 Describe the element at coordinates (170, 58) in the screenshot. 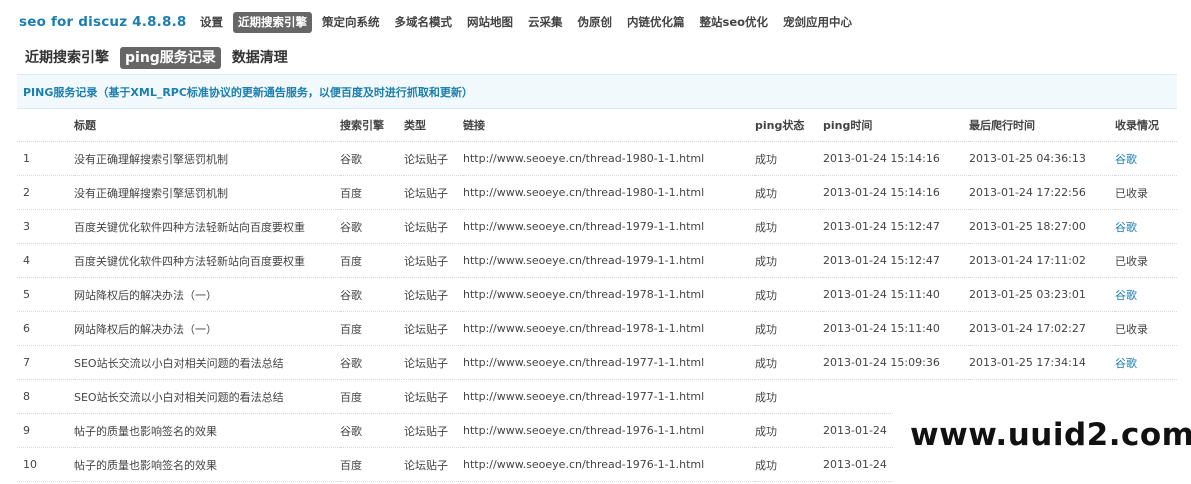

I see `sub-nav-tab: ping服务记录` at that location.